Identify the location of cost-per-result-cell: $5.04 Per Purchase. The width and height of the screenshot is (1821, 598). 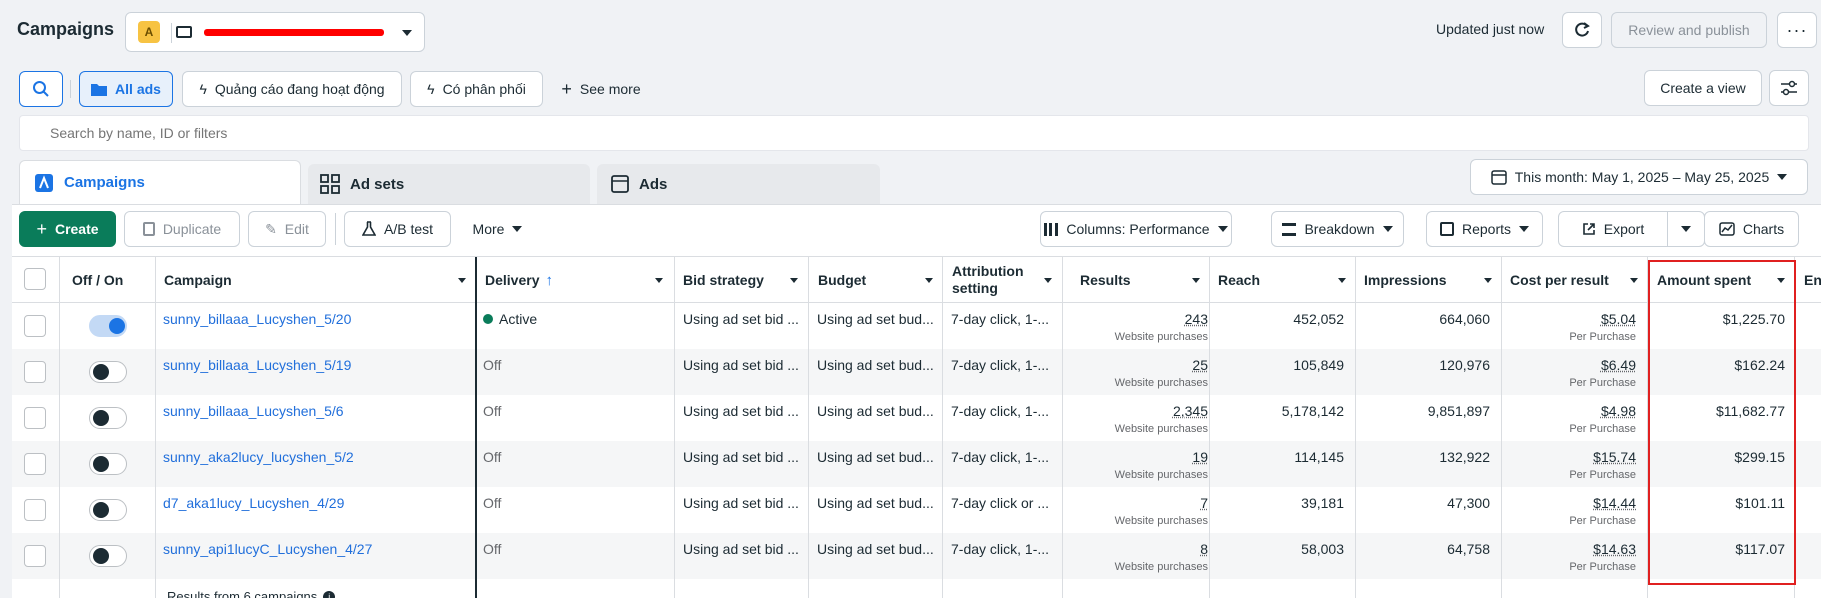
(1569, 328).